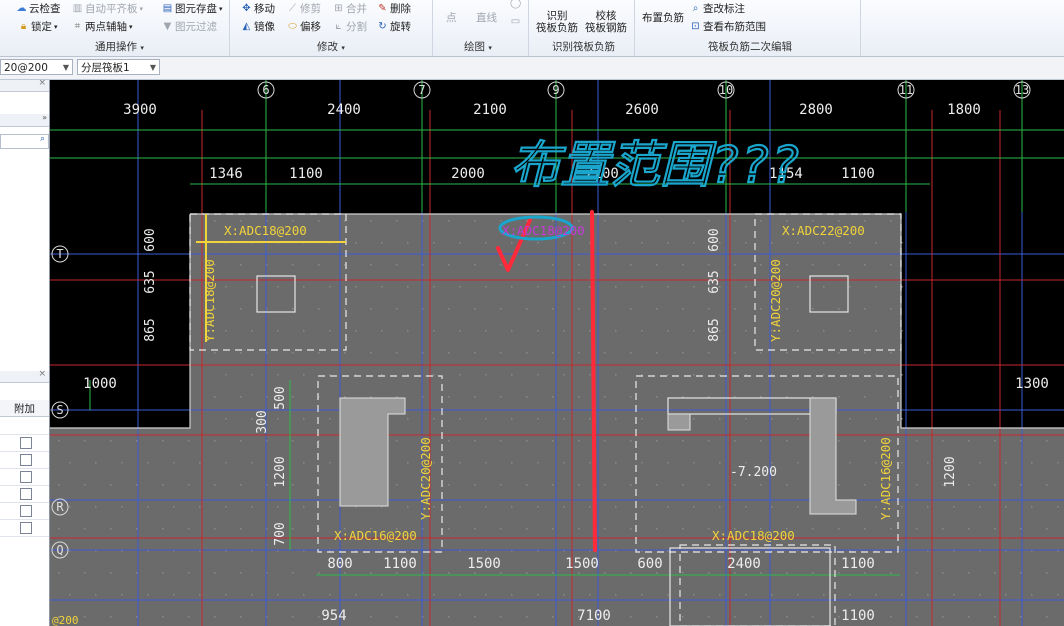 The height and width of the screenshot is (626, 1064). Describe the element at coordinates (557, 22) in the screenshot. I see `identify-button: 识别 筏板负筋` at that location.